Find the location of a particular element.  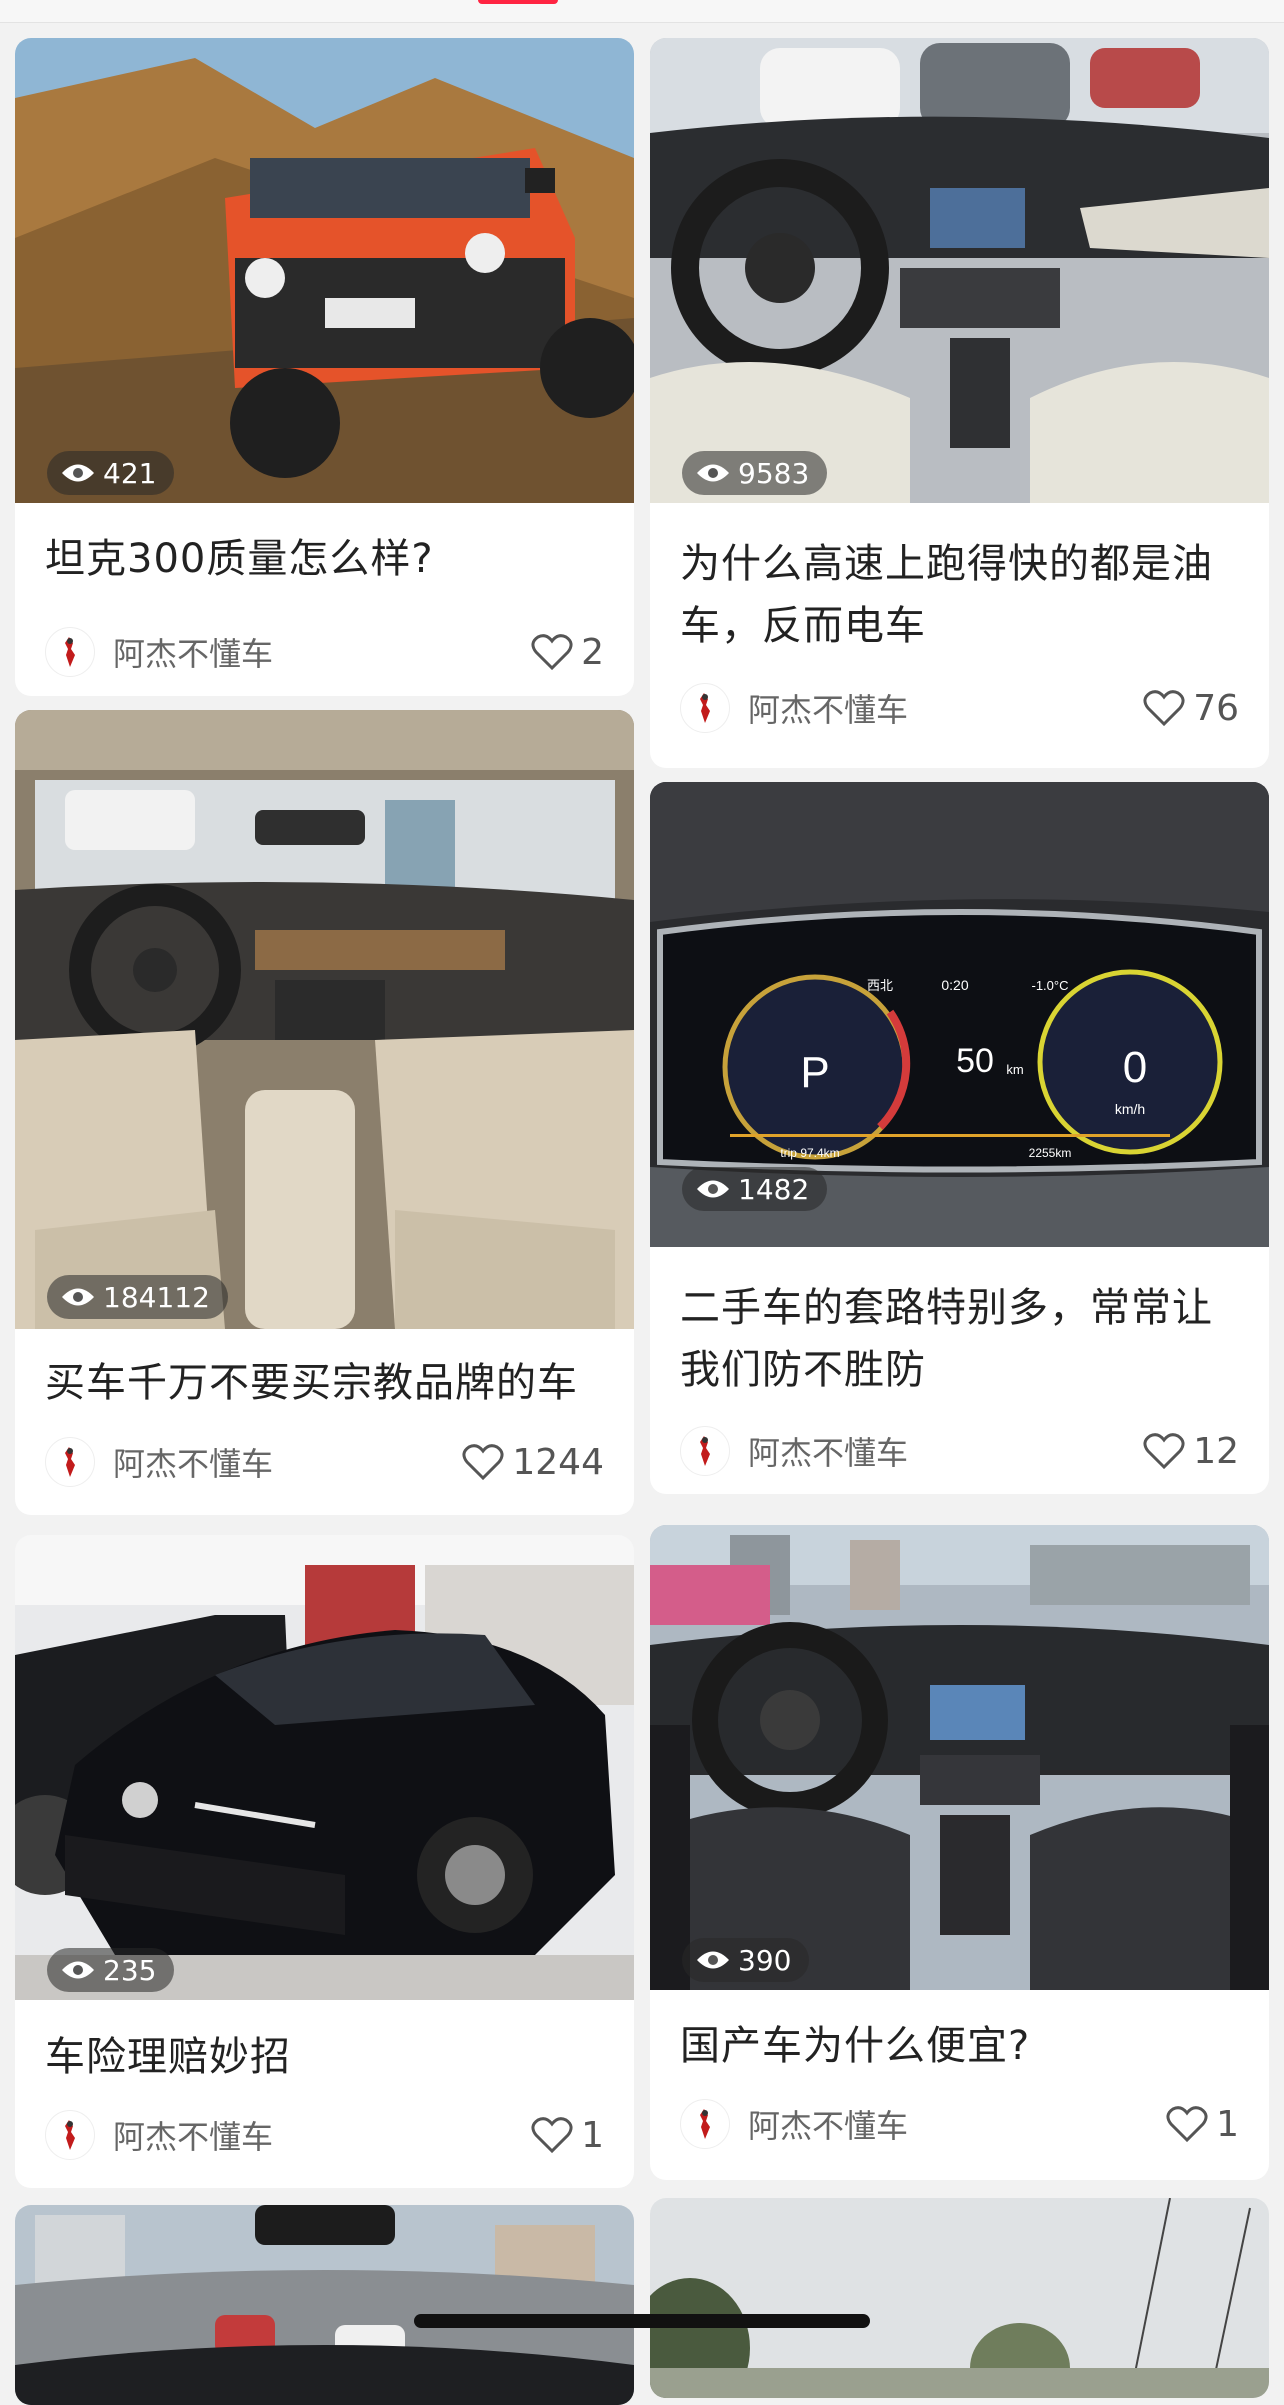

post-title: 车险理赔妙招 is located at coordinates (325, 2057).